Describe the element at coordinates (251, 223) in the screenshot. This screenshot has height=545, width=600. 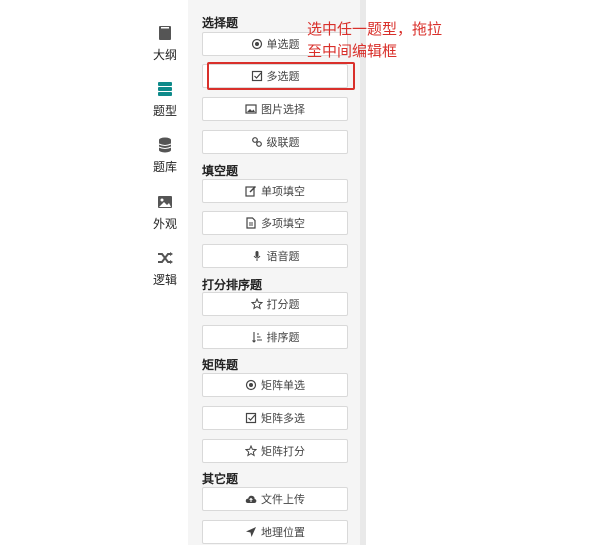
I see `document-icon` at that location.